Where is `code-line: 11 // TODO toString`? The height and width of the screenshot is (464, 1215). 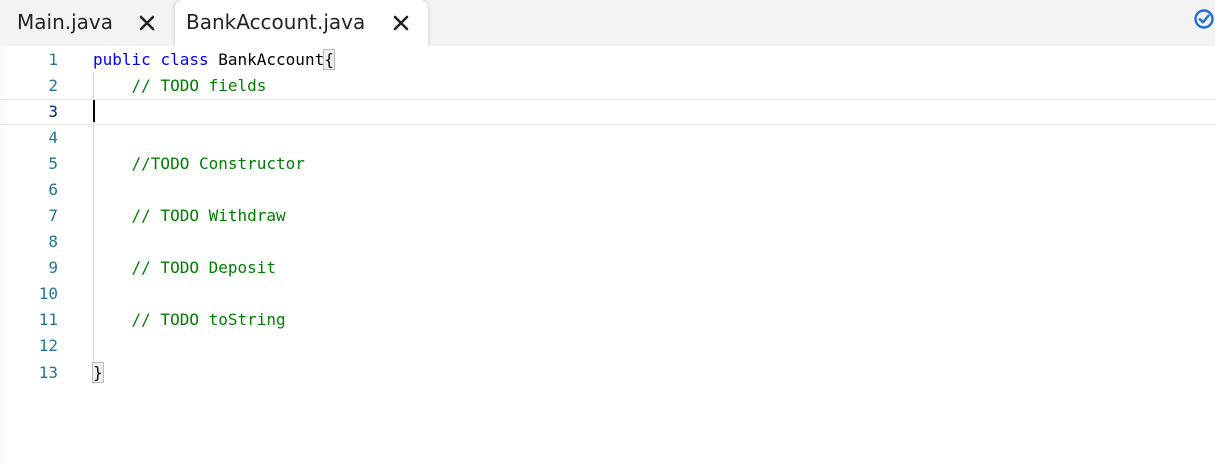 code-line: 11 // TODO toString is located at coordinates (607, 320).